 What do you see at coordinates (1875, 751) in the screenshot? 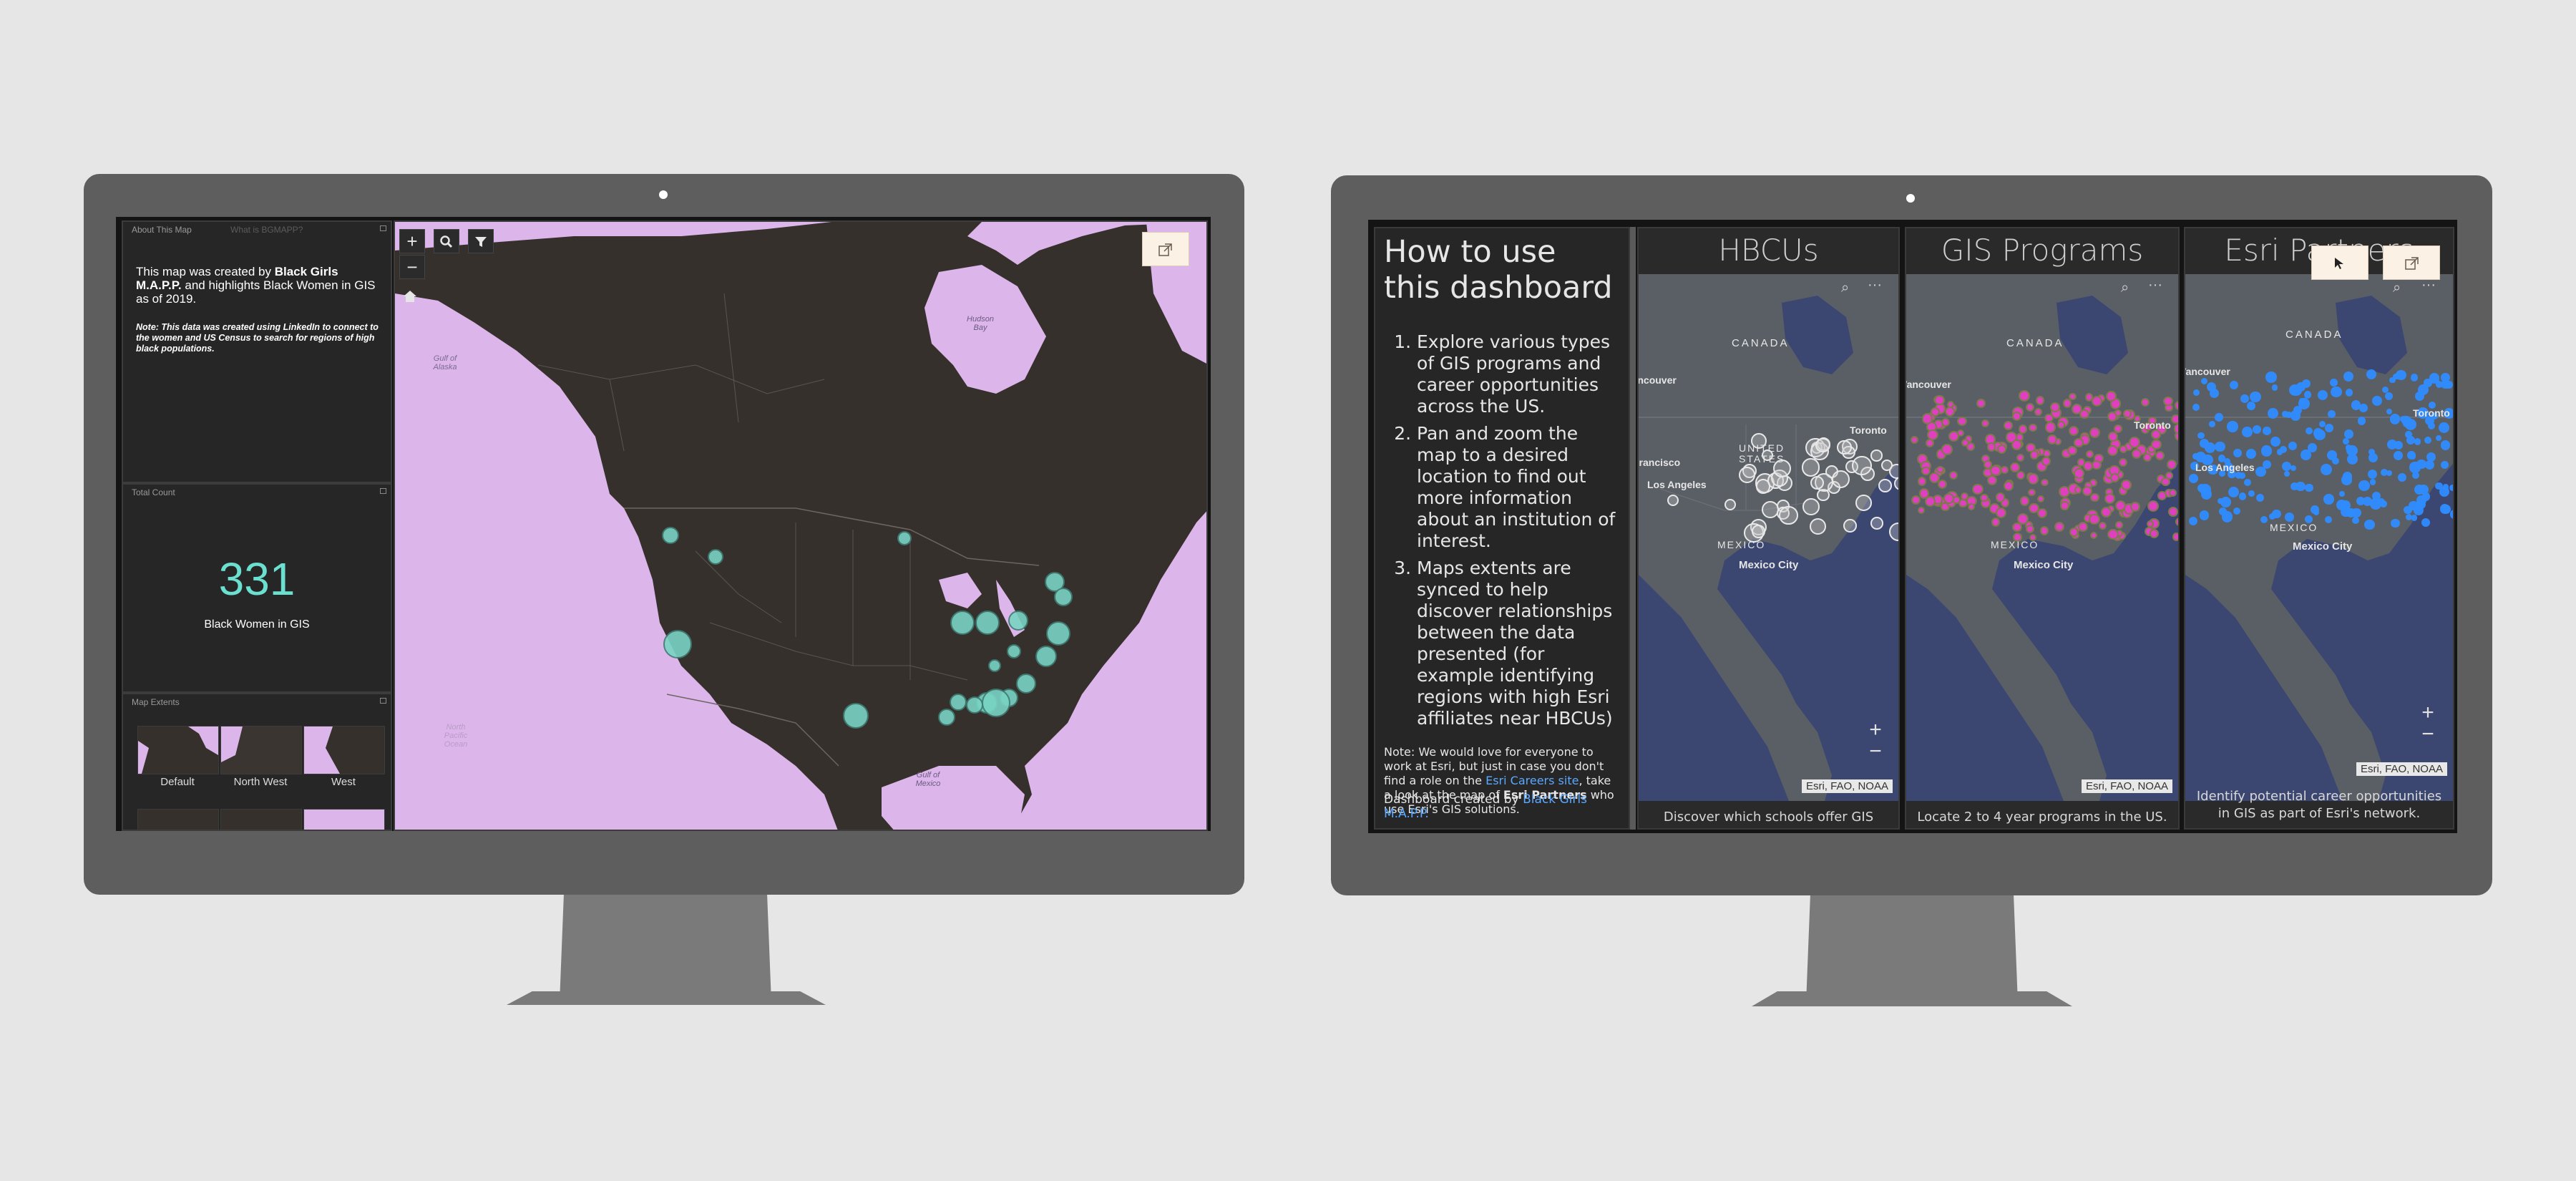
I see `map-zoom-out: −` at bounding box center [1875, 751].